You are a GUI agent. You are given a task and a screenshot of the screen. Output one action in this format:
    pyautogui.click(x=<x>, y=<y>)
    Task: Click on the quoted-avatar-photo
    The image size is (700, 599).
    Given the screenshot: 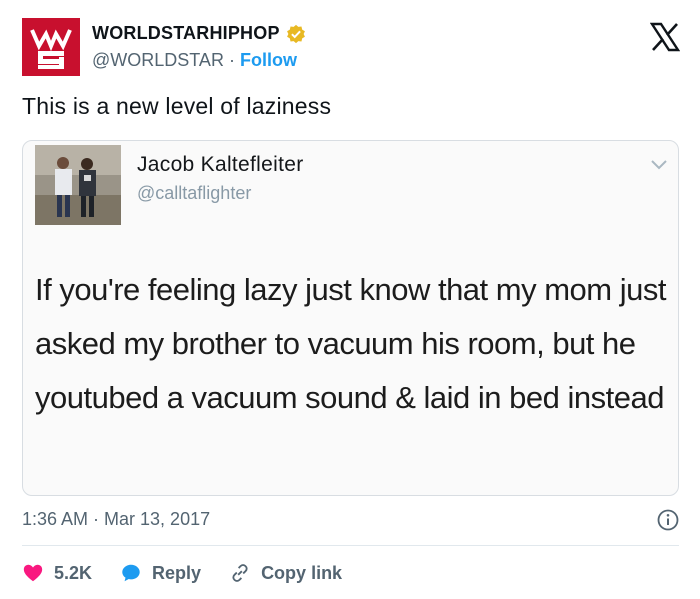 What is the action you would take?
    pyautogui.click(x=78, y=185)
    